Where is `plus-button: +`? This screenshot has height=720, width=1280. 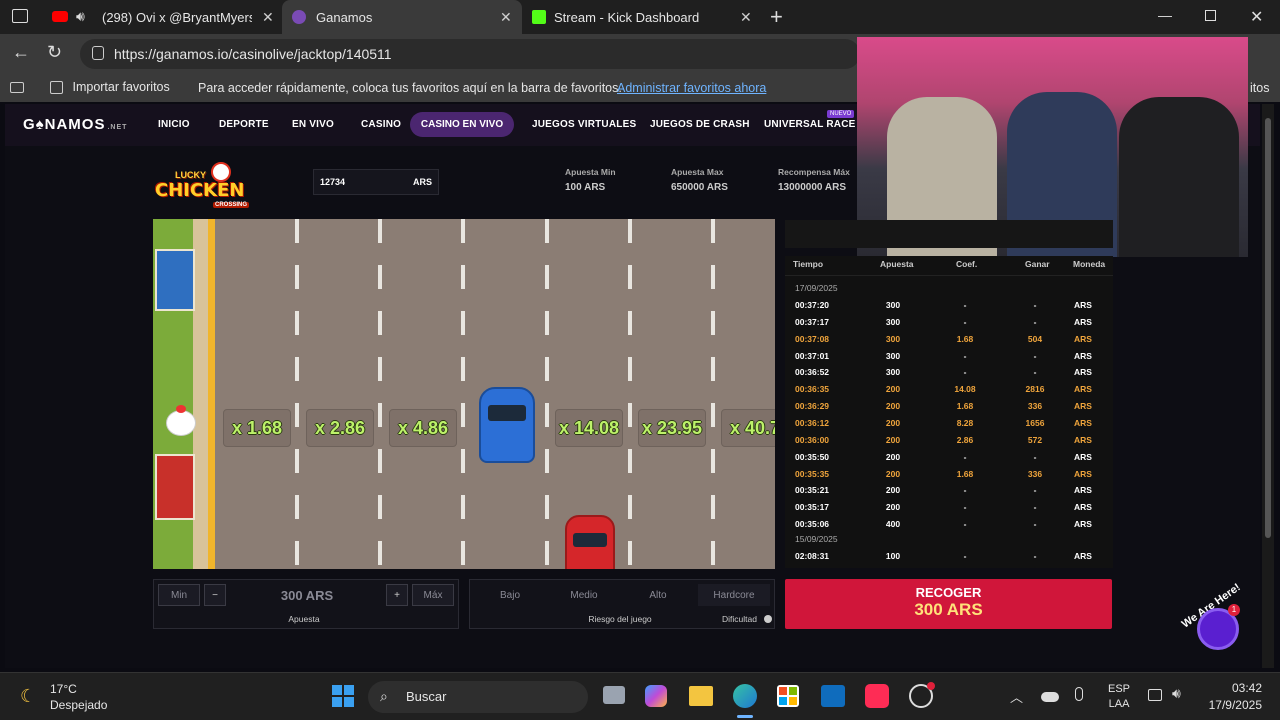
plus-button: + is located at coordinates (397, 595).